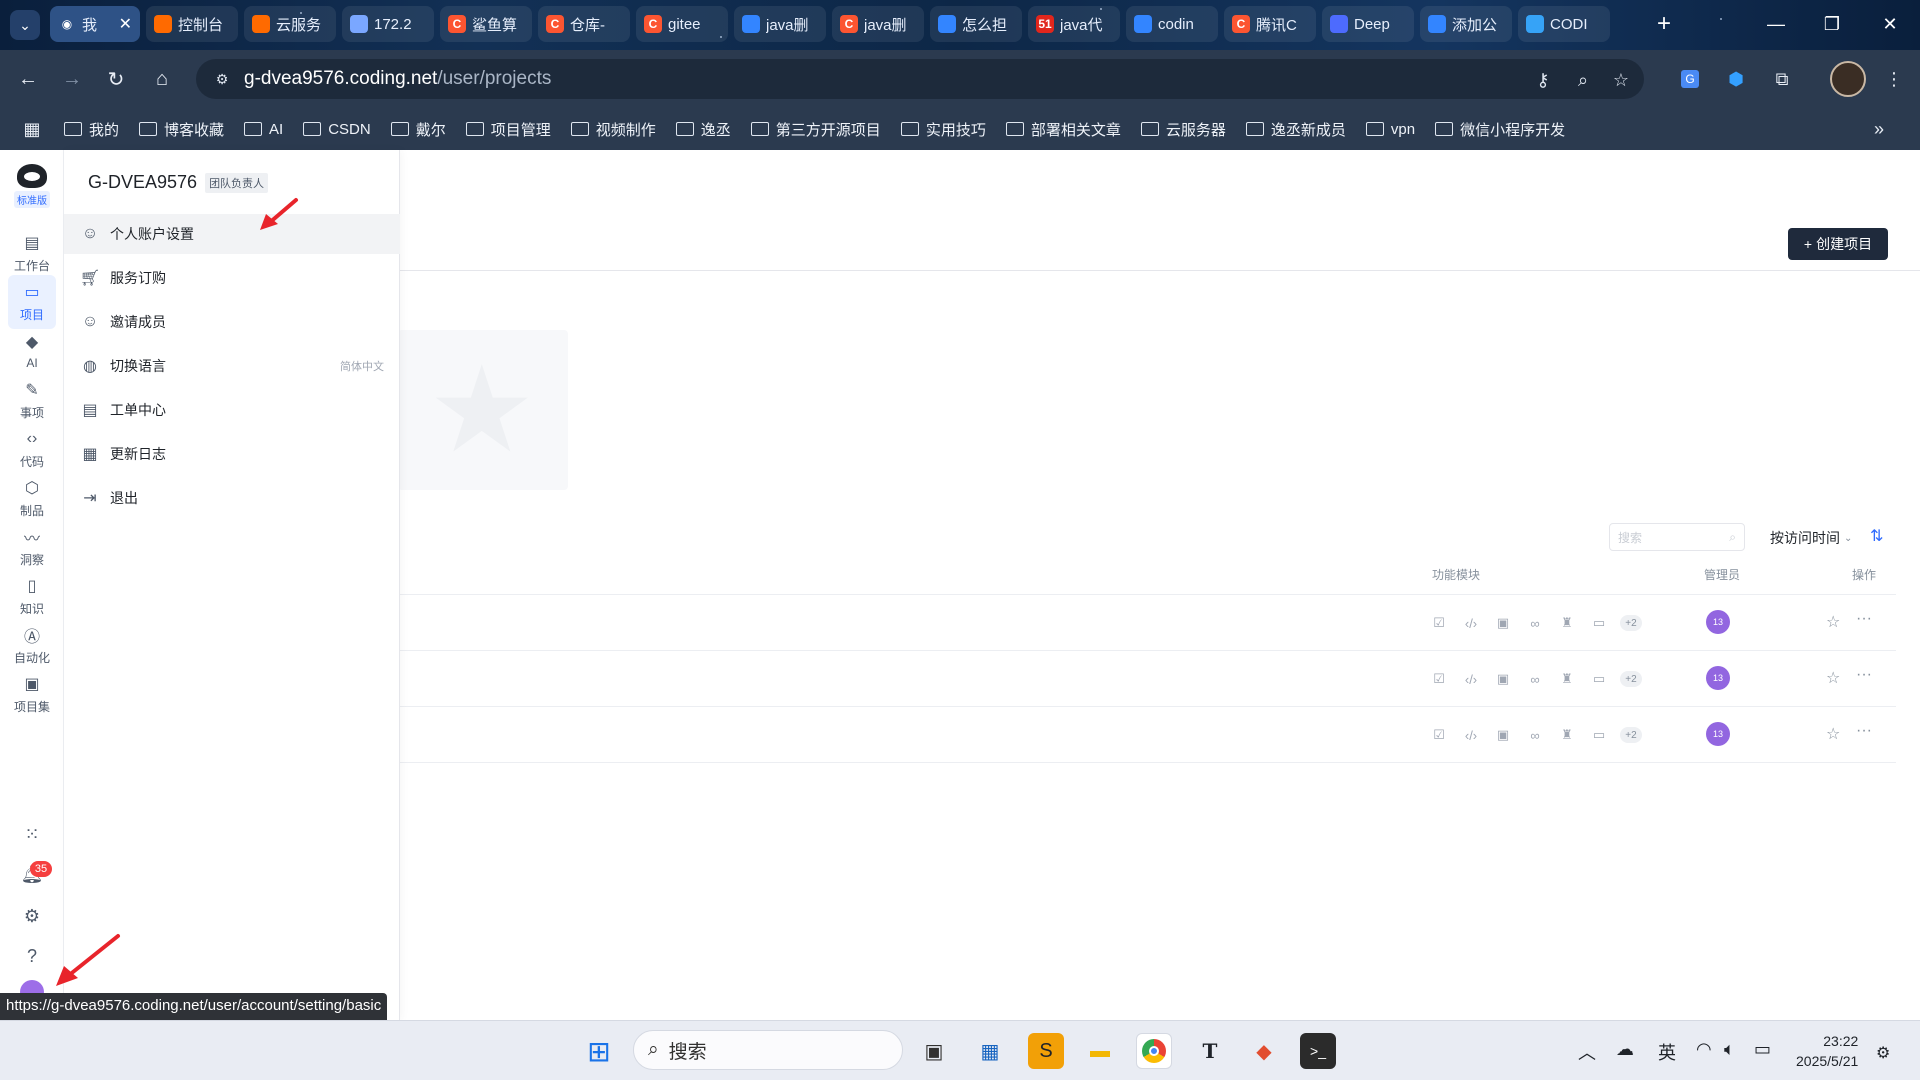 Image resolution: width=1920 pixels, height=1080 pixels. I want to click on windows-start-icon: ⊞, so click(599, 1051).